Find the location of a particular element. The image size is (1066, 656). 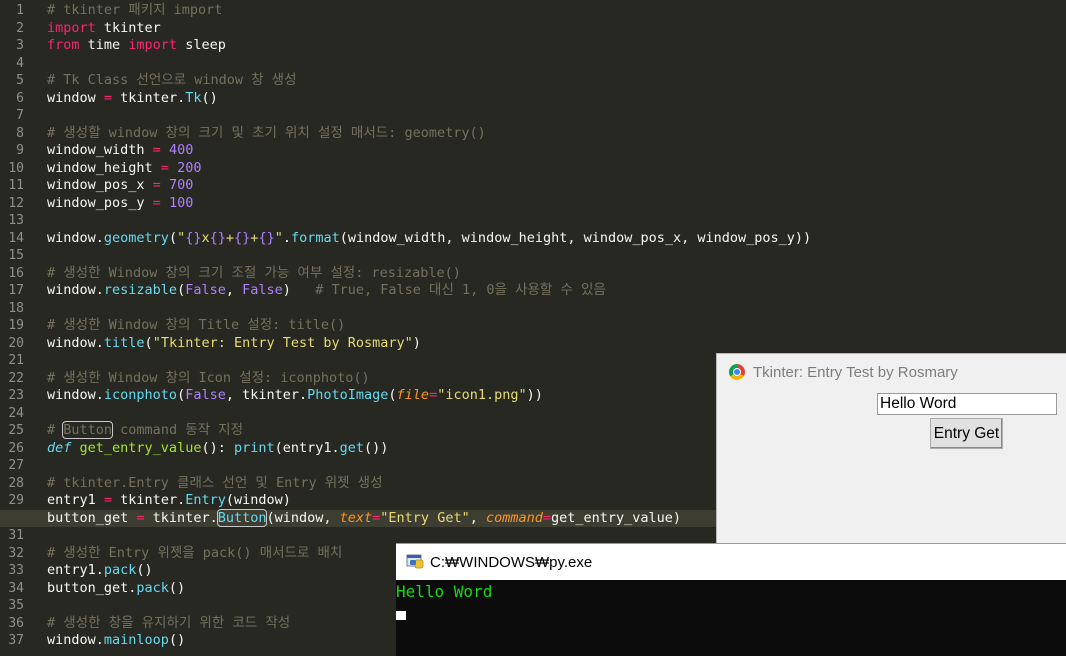

line-number: 4 is located at coordinates (20, 63).